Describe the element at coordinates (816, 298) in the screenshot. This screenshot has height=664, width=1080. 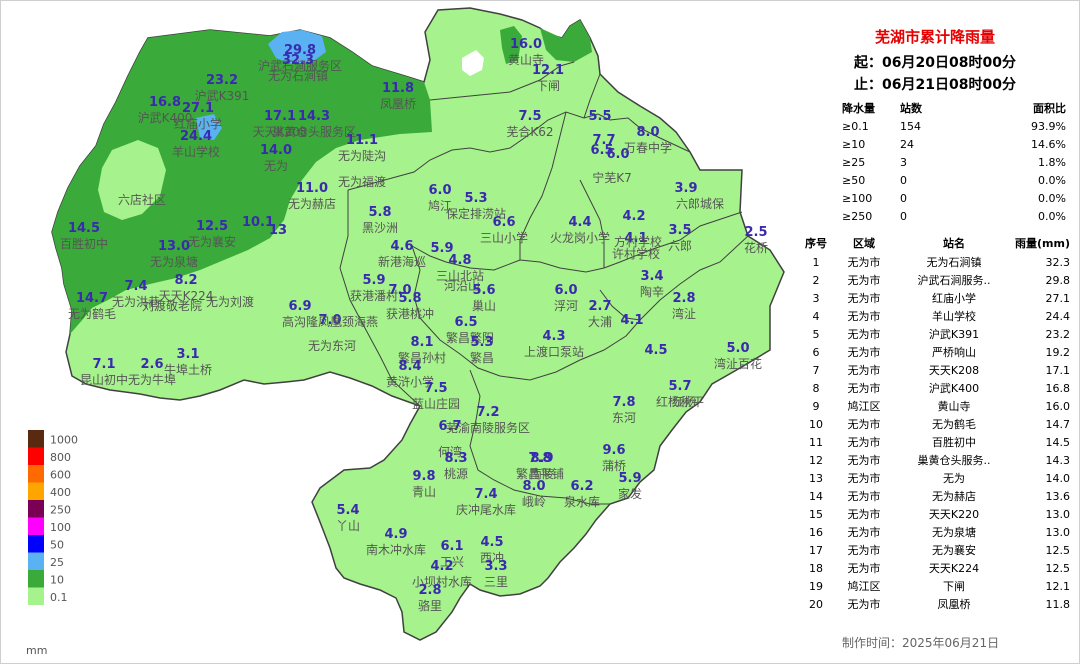
I see `rank-index: 3` at that location.